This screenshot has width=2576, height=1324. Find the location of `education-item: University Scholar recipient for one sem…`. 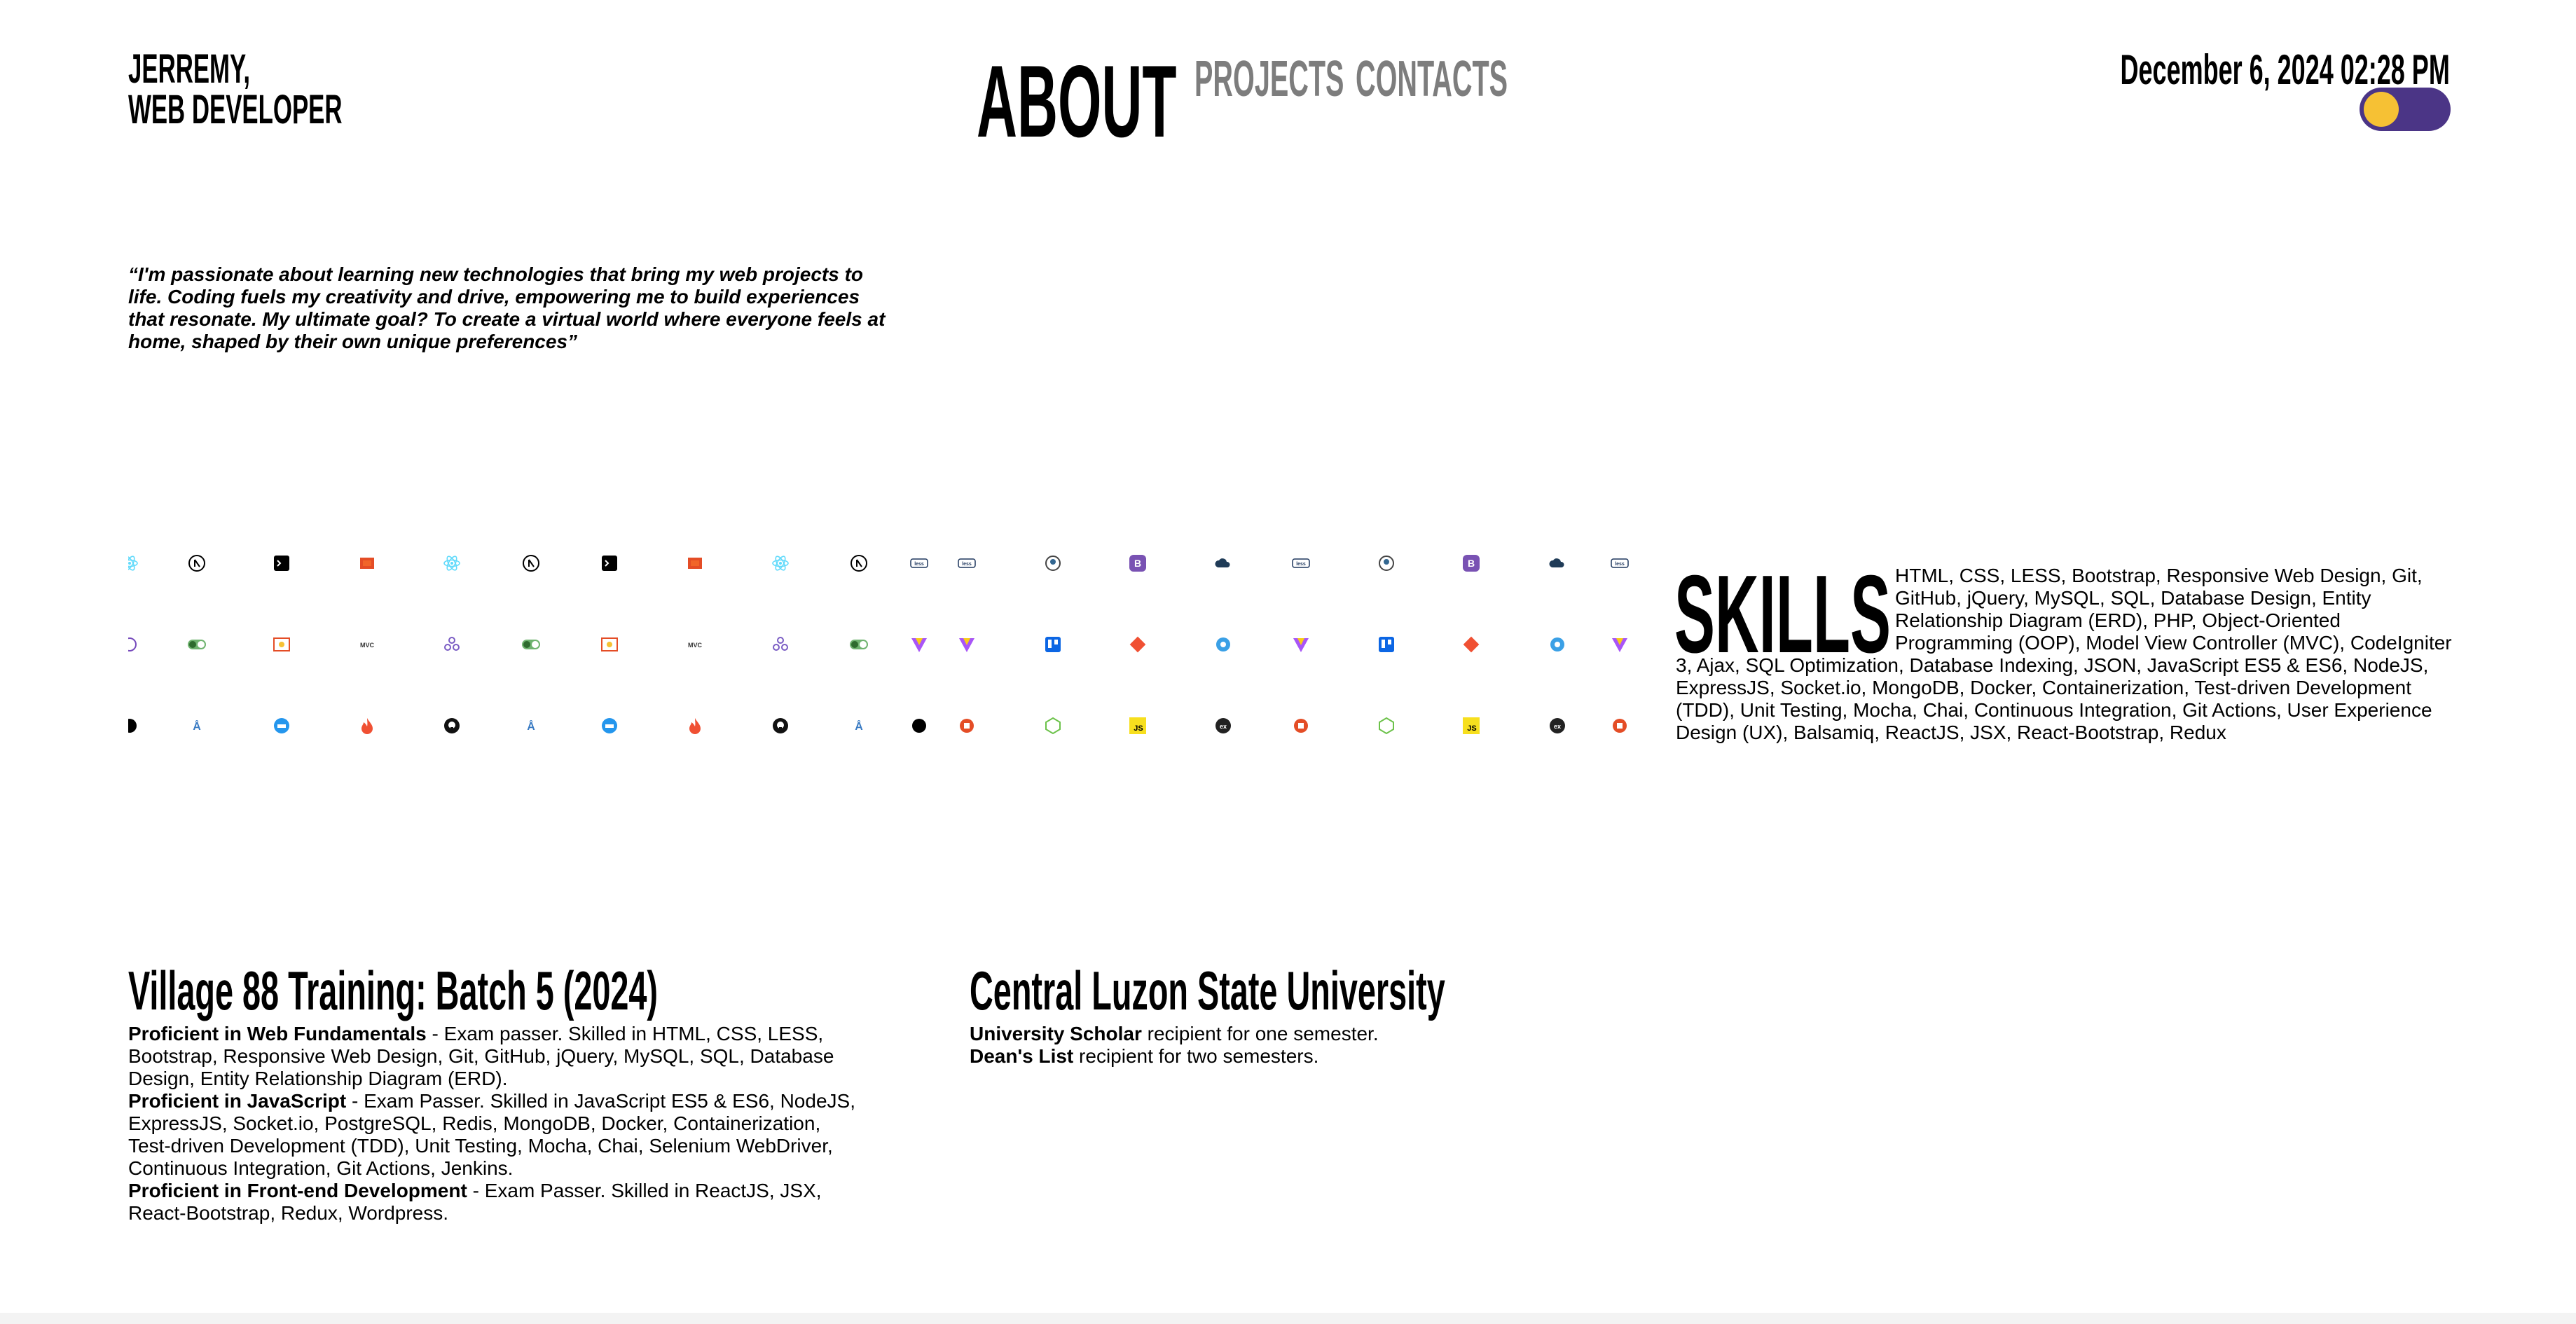

education-item: University Scholar recipient for one sem… is located at coordinates (1320, 1034).